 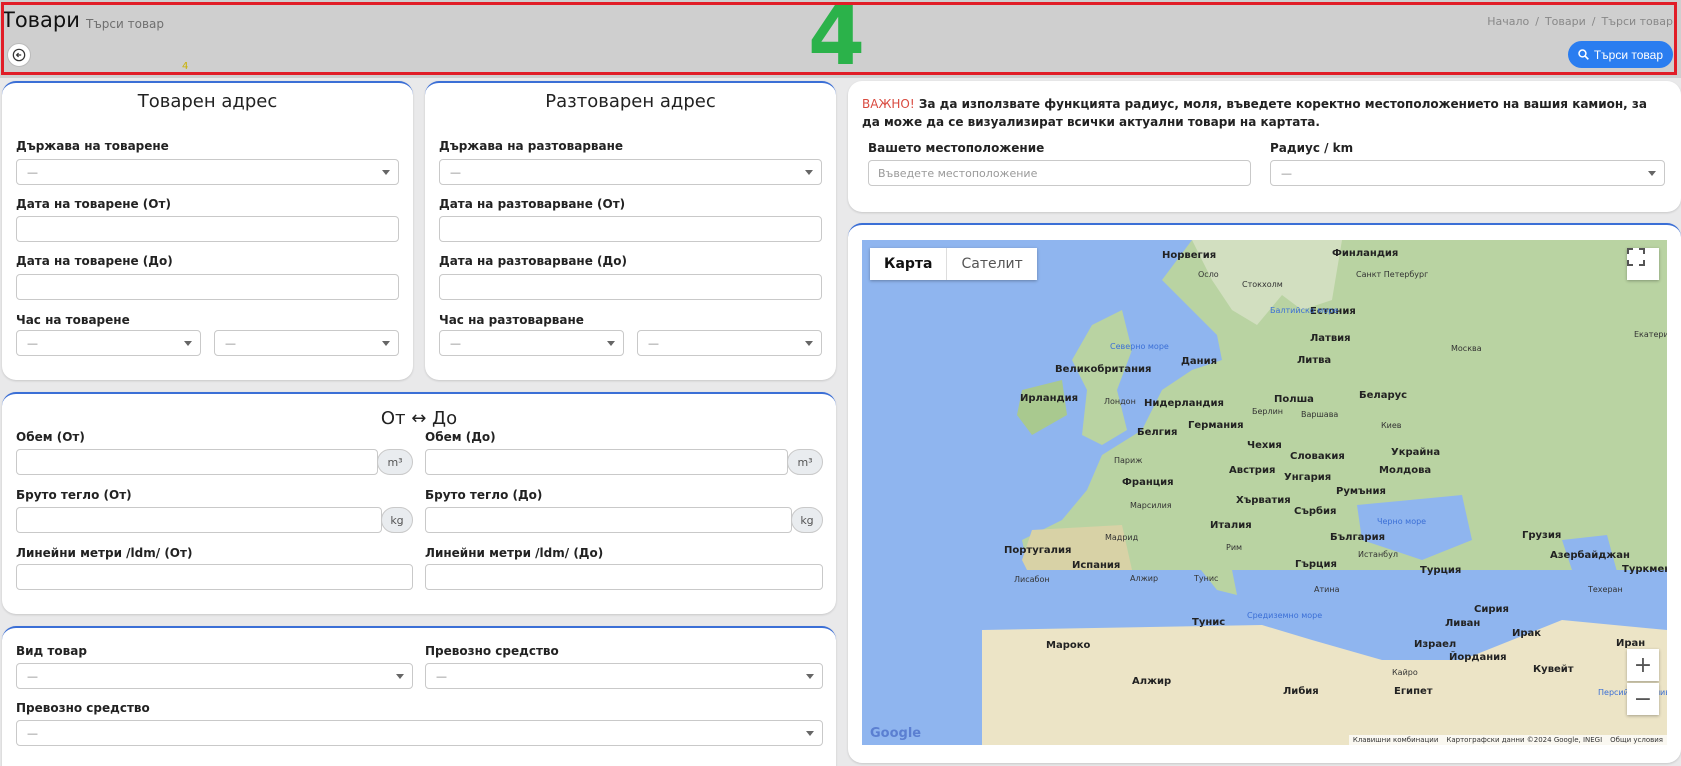 What do you see at coordinates (630, 172) in the screenshot?
I see `unloading-country-select: —` at bounding box center [630, 172].